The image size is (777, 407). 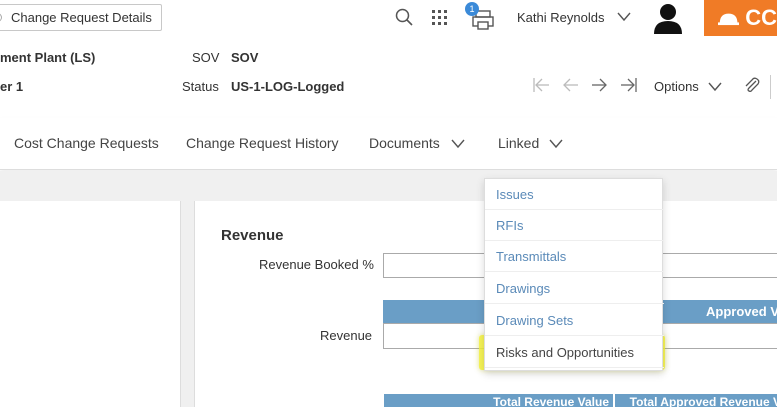 I want to click on paperclip-icon, so click(x=752, y=85).